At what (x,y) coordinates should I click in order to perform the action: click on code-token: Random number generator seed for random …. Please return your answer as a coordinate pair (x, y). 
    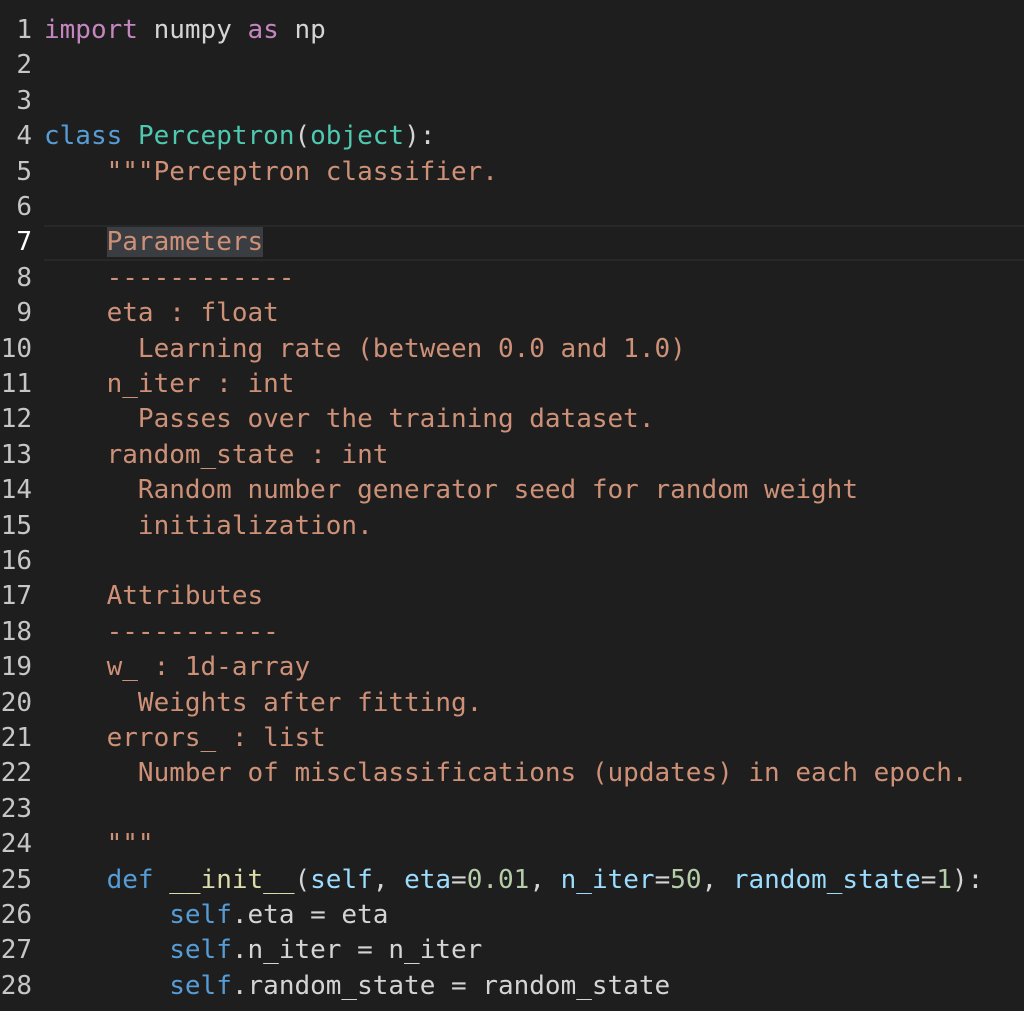
    Looking at the image, I should click on (451, 490).